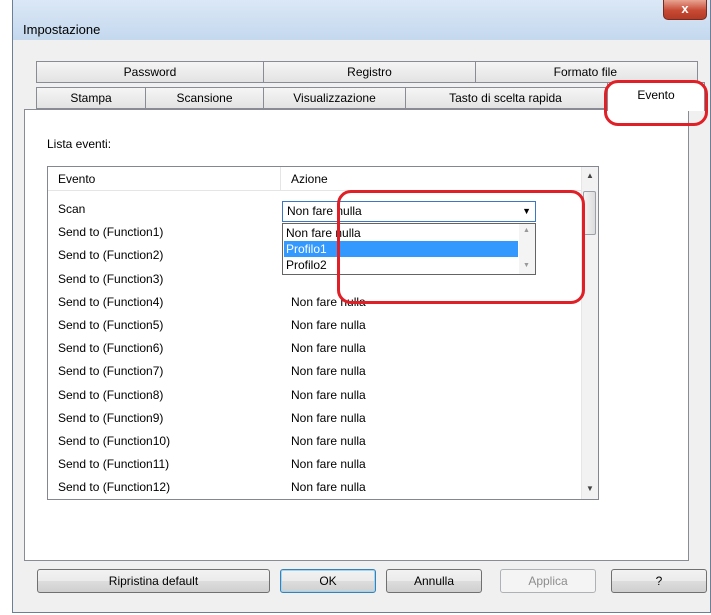 The width and height of the screenshot is (711, 615). I want to click on list-item-event: Send to (Function5), so click(110, 325).